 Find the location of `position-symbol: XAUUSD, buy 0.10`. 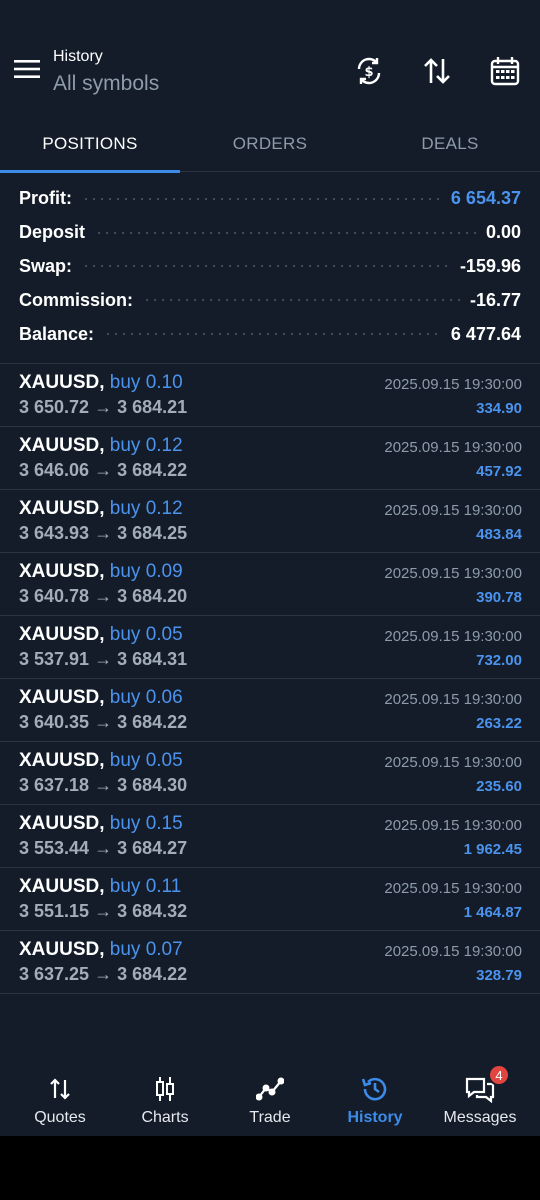

position-symbol: XAUUSD, buy 0.10 is located at coordinates (101, 383).